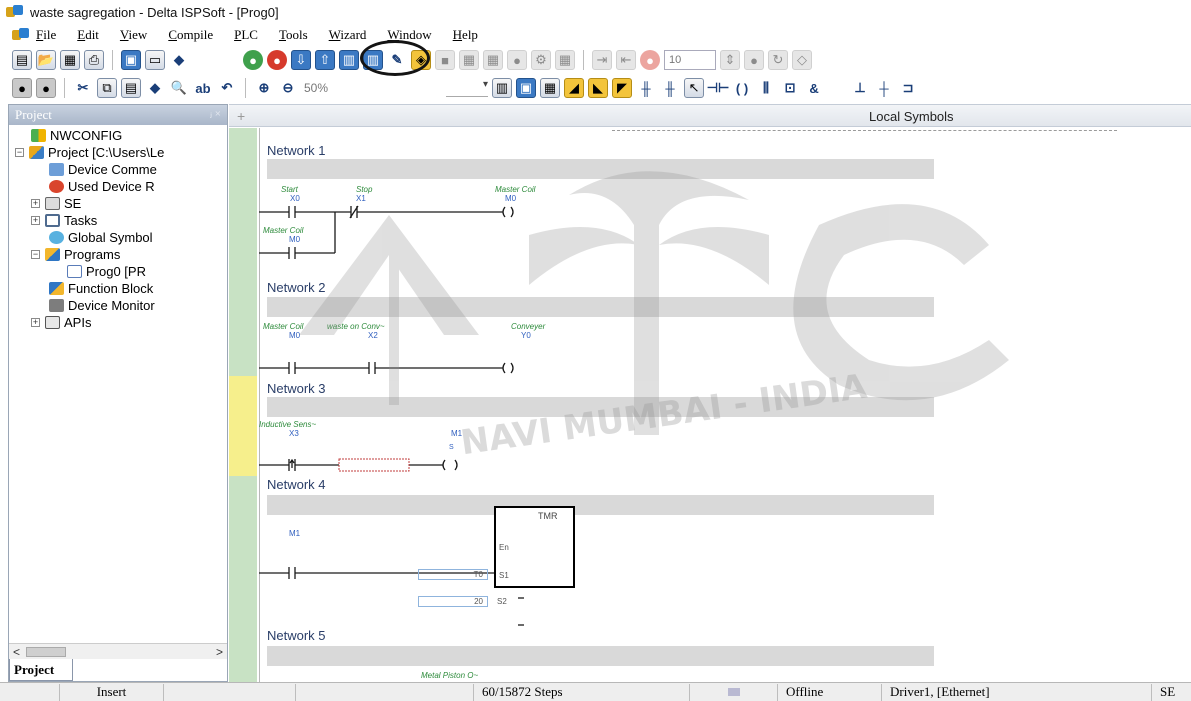 Image resolution: width=1191 pixels, height=701 pixels. Describe the element at coordinates (264, 88) in the screenshot. I see `zoom-in-icon: ⊕` at that location.